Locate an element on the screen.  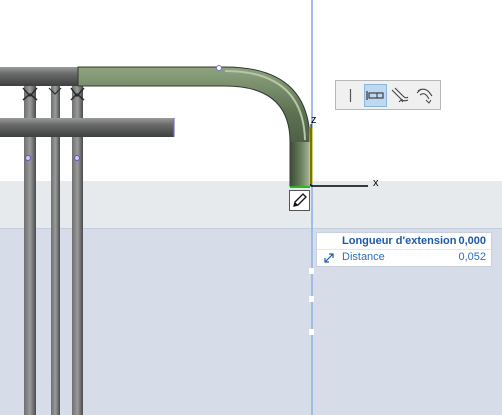
axis-z-label: z is located at coordinates (314, 120).